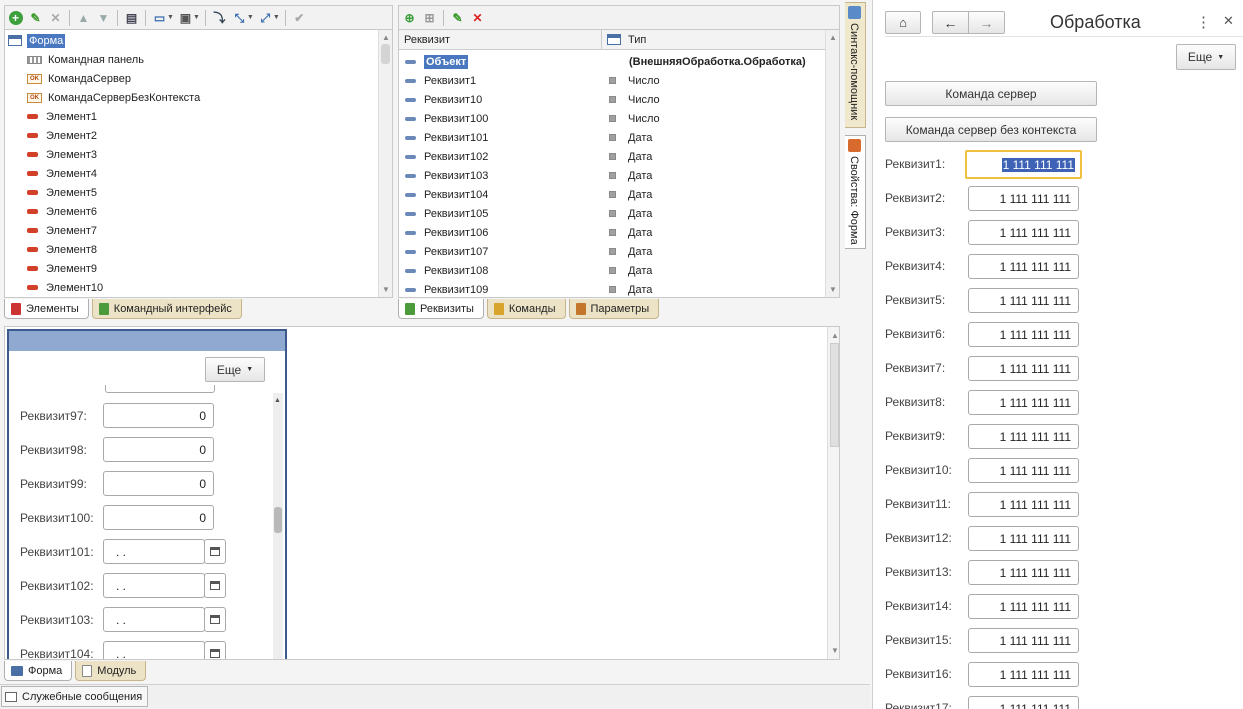  Describe the element at coordinates (833, 493) in the screenshot. I see `editor-vscrollbar: ▲ ▼` at that location.